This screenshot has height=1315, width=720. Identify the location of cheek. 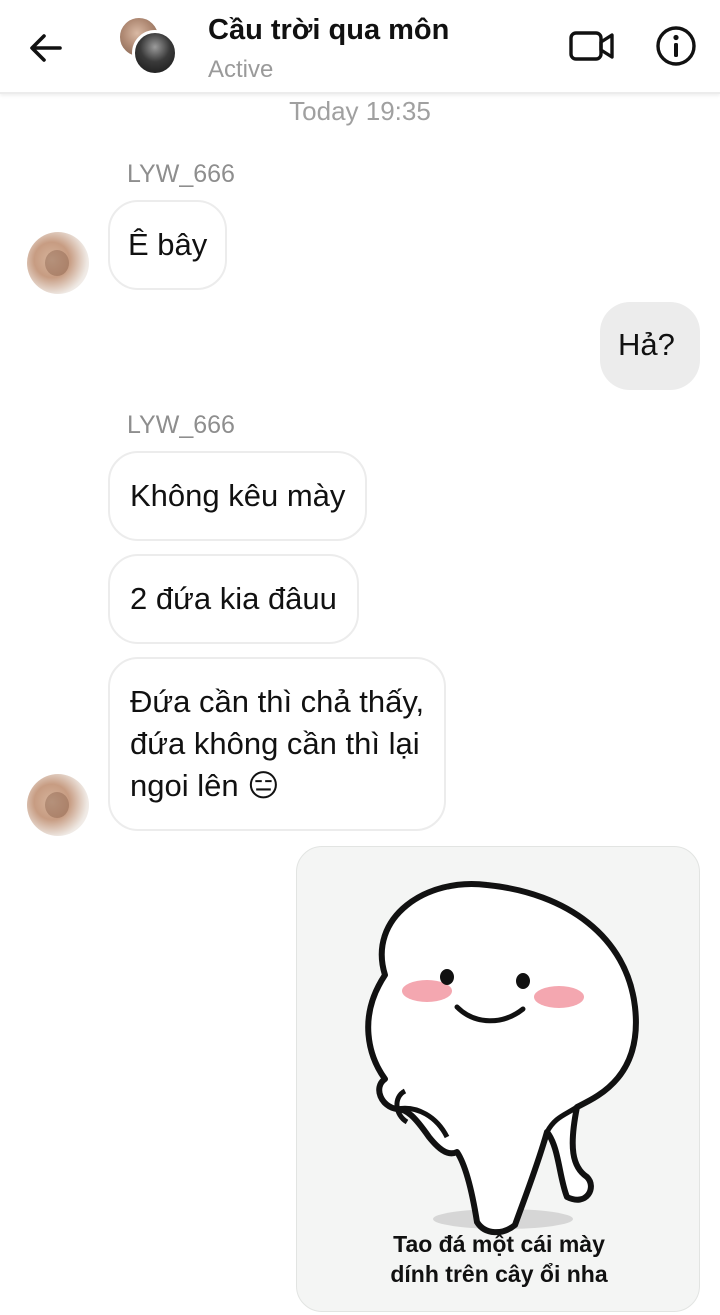
(559, 997).